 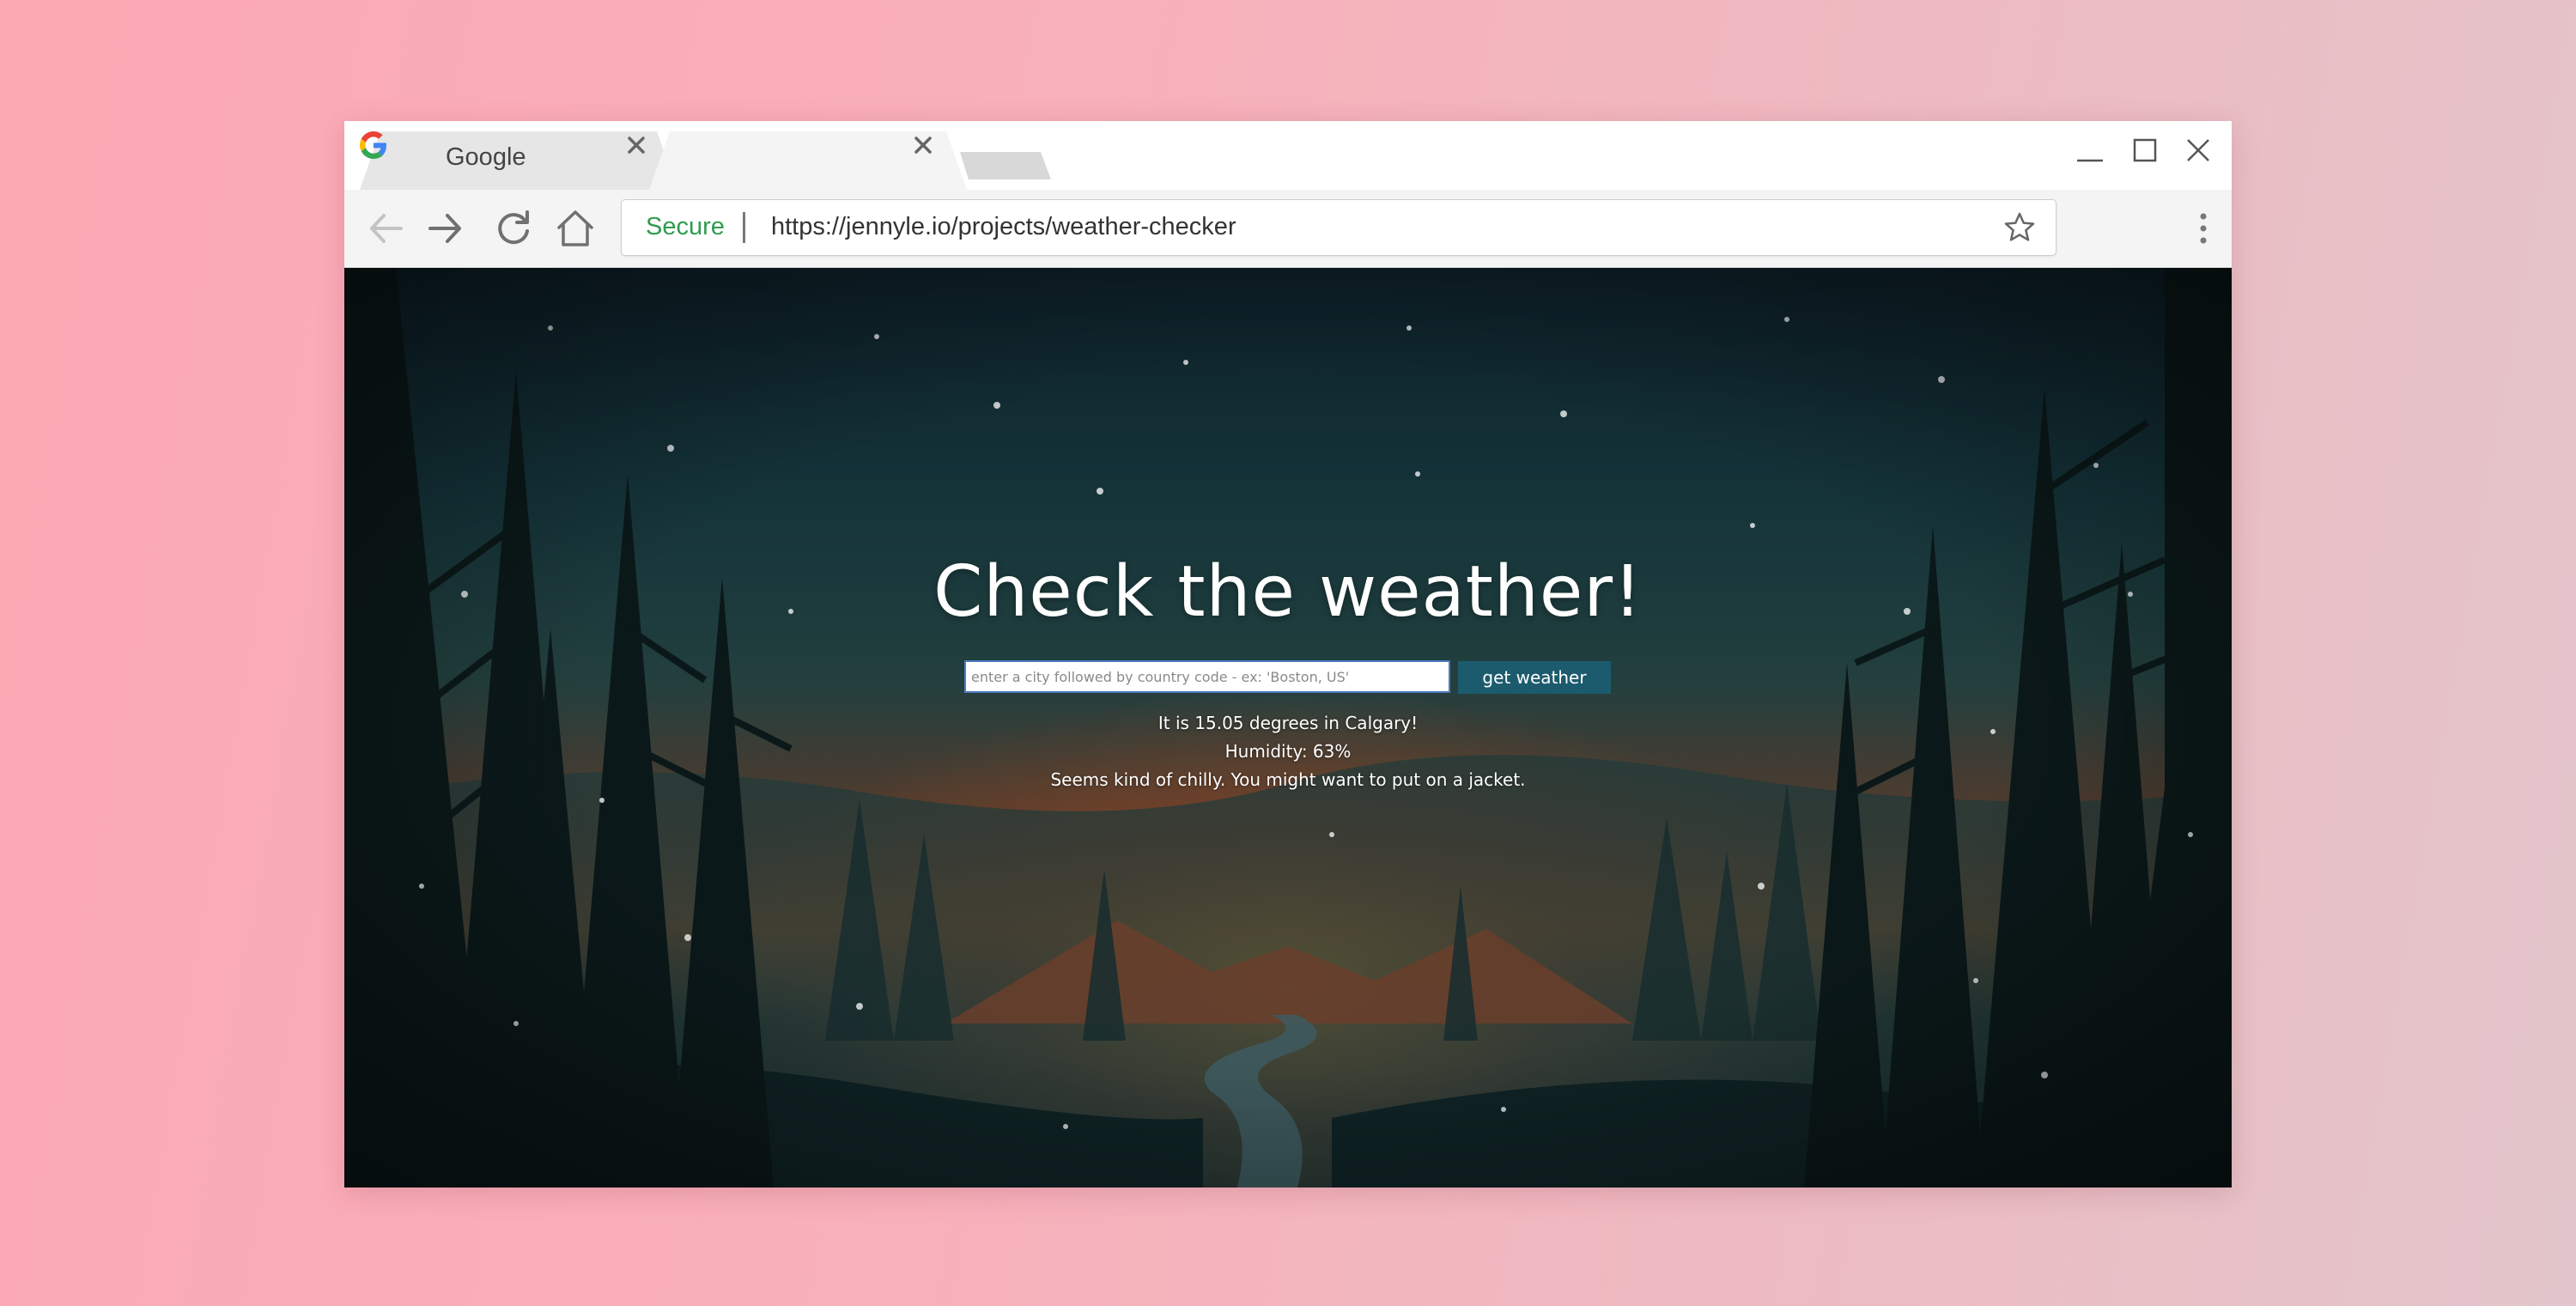 What do you see at coordinates (2146, 152) in the screenshot?
I see `maximize-icon` at bounding box center [2146, 152].